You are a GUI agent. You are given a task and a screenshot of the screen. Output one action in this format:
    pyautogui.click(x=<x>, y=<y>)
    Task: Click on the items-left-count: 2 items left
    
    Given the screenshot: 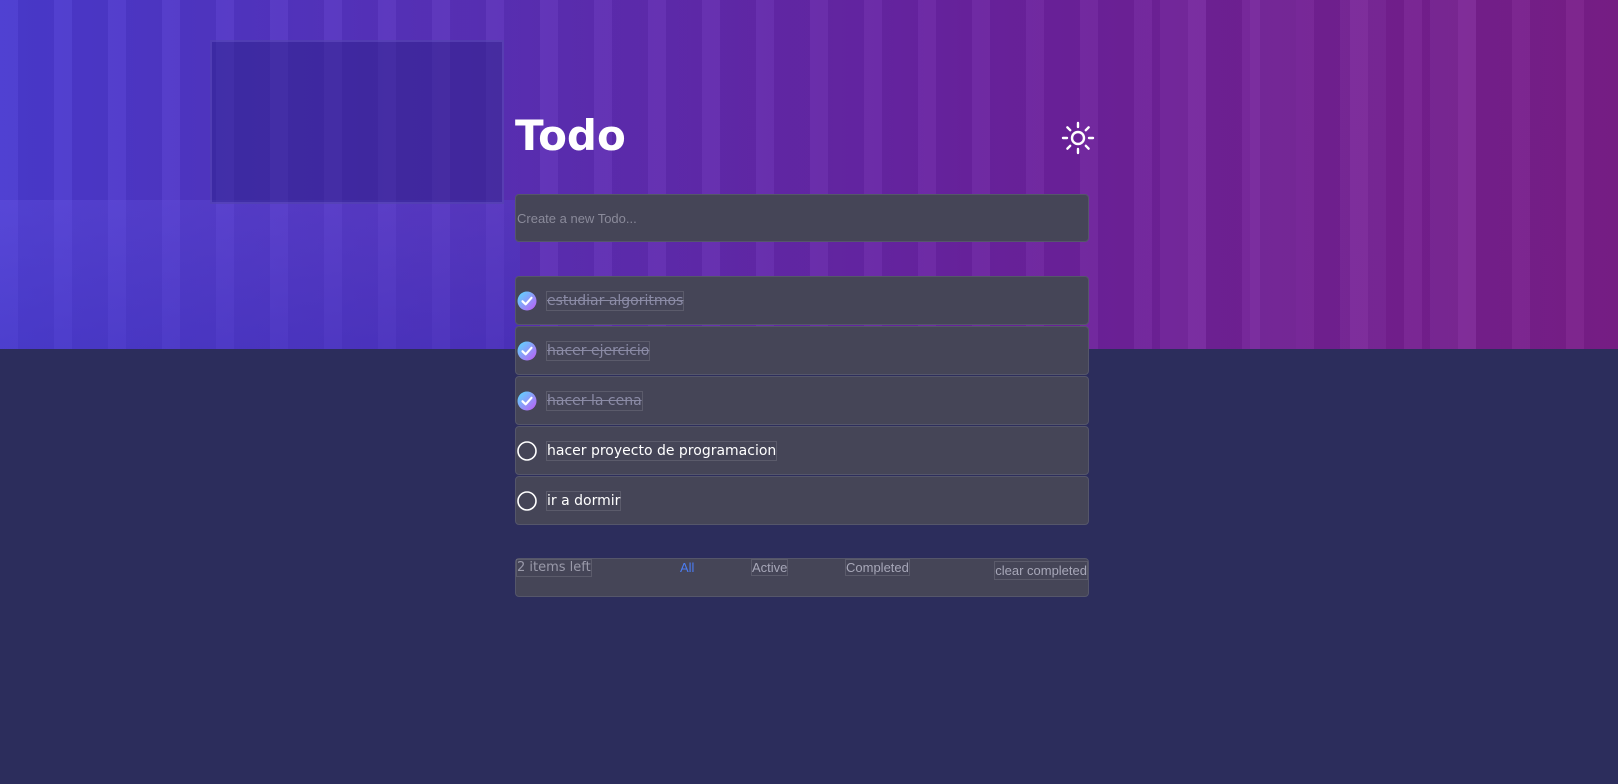 What is the action you would take?
    pyautogui.click(x=554, y=568)
    